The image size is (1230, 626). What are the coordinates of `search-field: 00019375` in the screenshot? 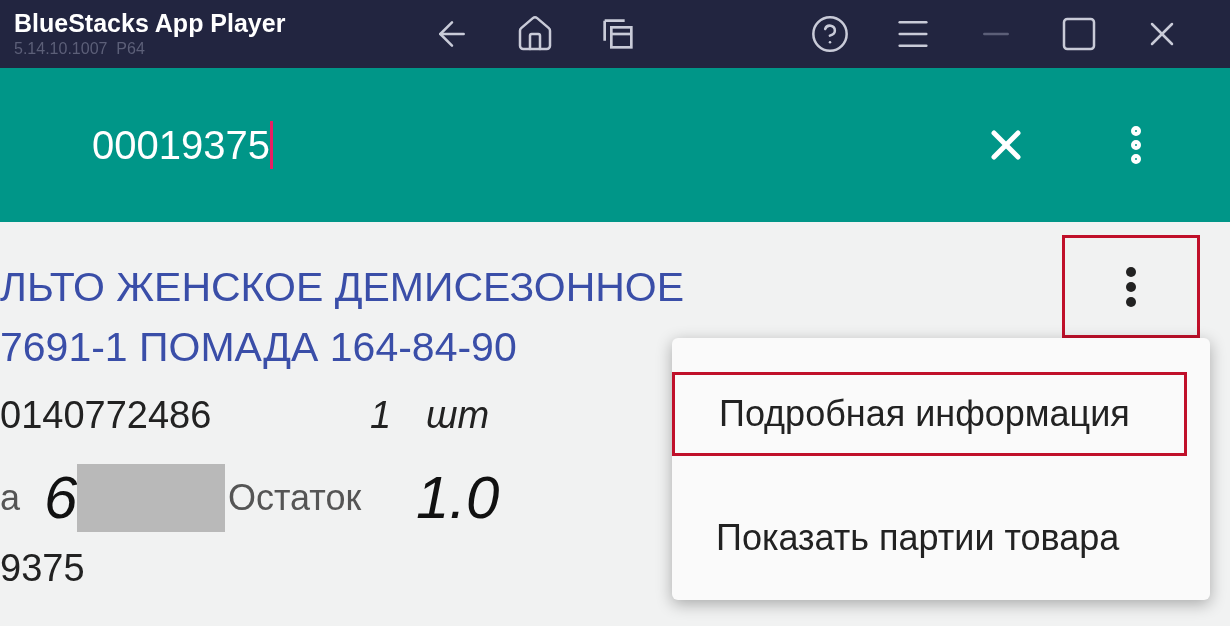 It's located at (522, 145).